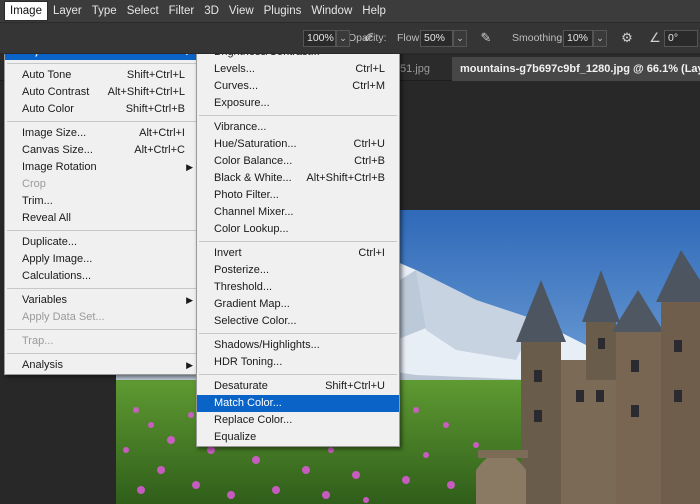 Image resolution: width=700 pixels, height=504 pixels. What do you see at coordinates (143, 11) in the screenshot?
I see `menu-select: Select` at bounding box center [143, 11].